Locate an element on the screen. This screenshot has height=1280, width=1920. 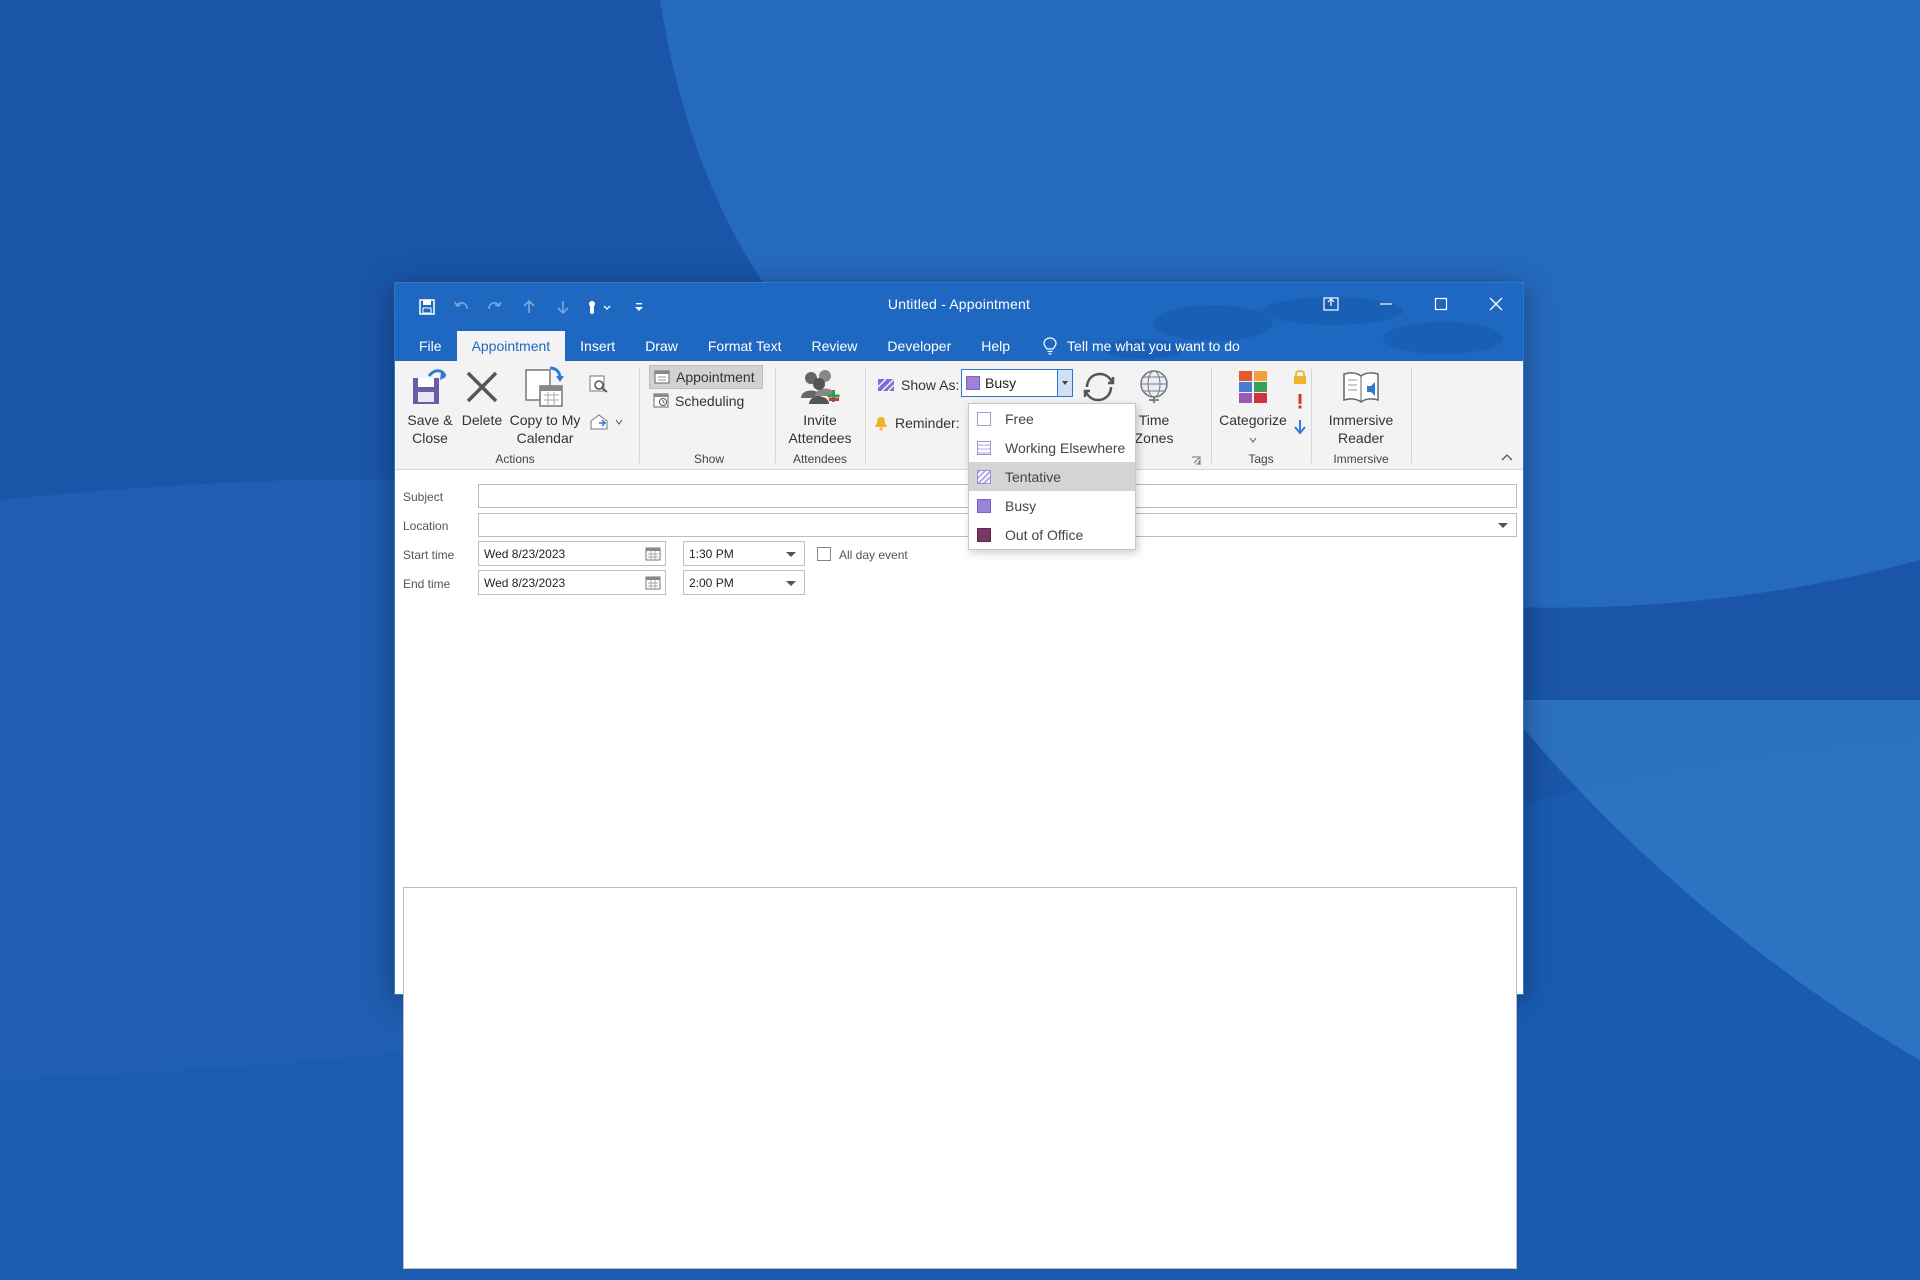
all-day-label: All day event is located at coordinates (873, 555).